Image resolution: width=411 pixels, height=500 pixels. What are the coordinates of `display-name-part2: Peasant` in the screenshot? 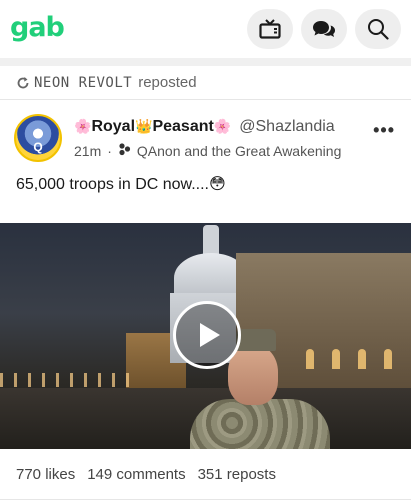 It's located at (183, 126).